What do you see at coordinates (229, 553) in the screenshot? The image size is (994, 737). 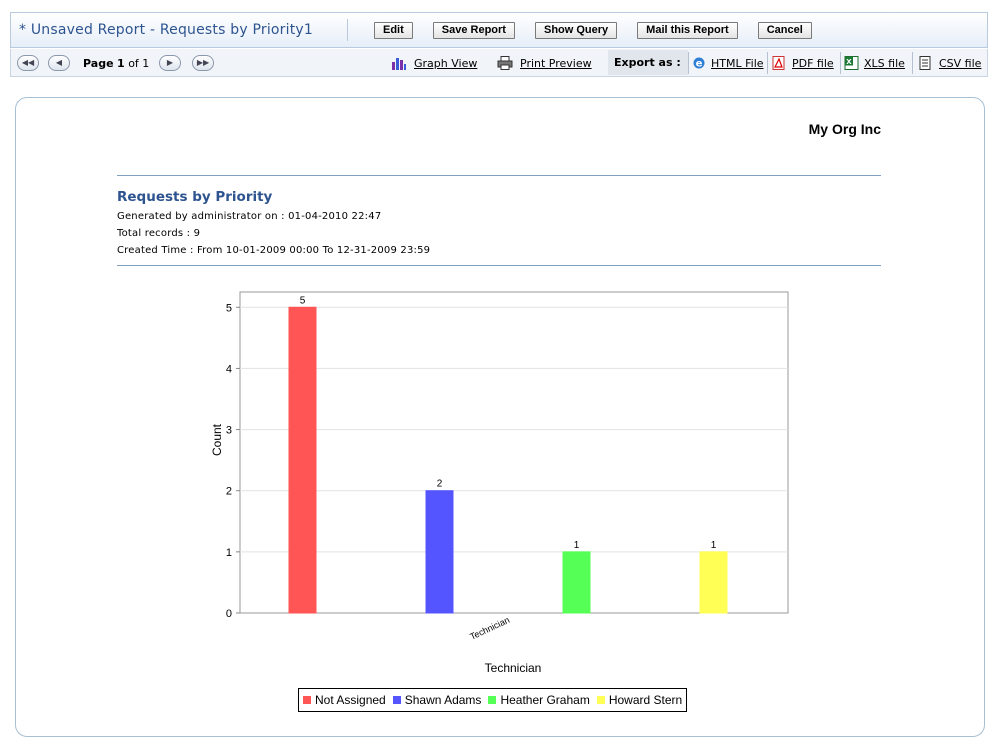 I see `y-tick-label: 1` at bounding box center [229, 553].